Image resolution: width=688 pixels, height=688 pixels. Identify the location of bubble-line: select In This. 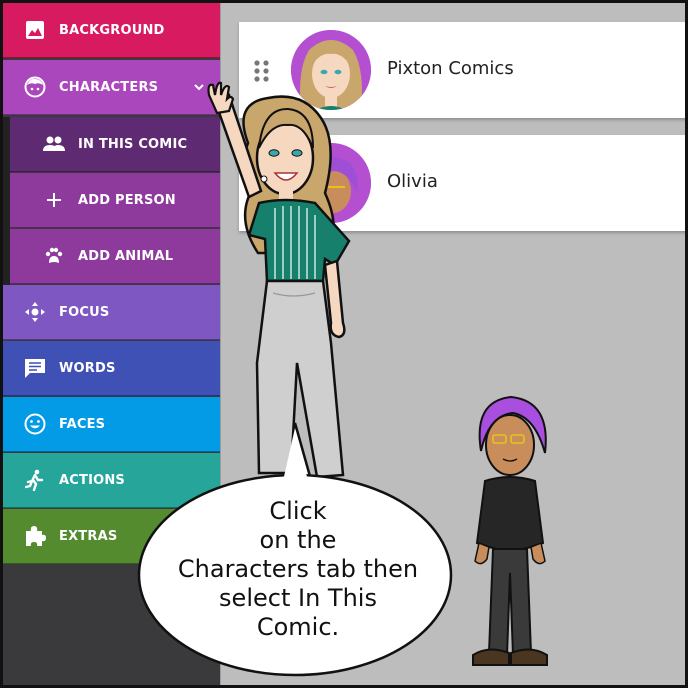
(298, 598).